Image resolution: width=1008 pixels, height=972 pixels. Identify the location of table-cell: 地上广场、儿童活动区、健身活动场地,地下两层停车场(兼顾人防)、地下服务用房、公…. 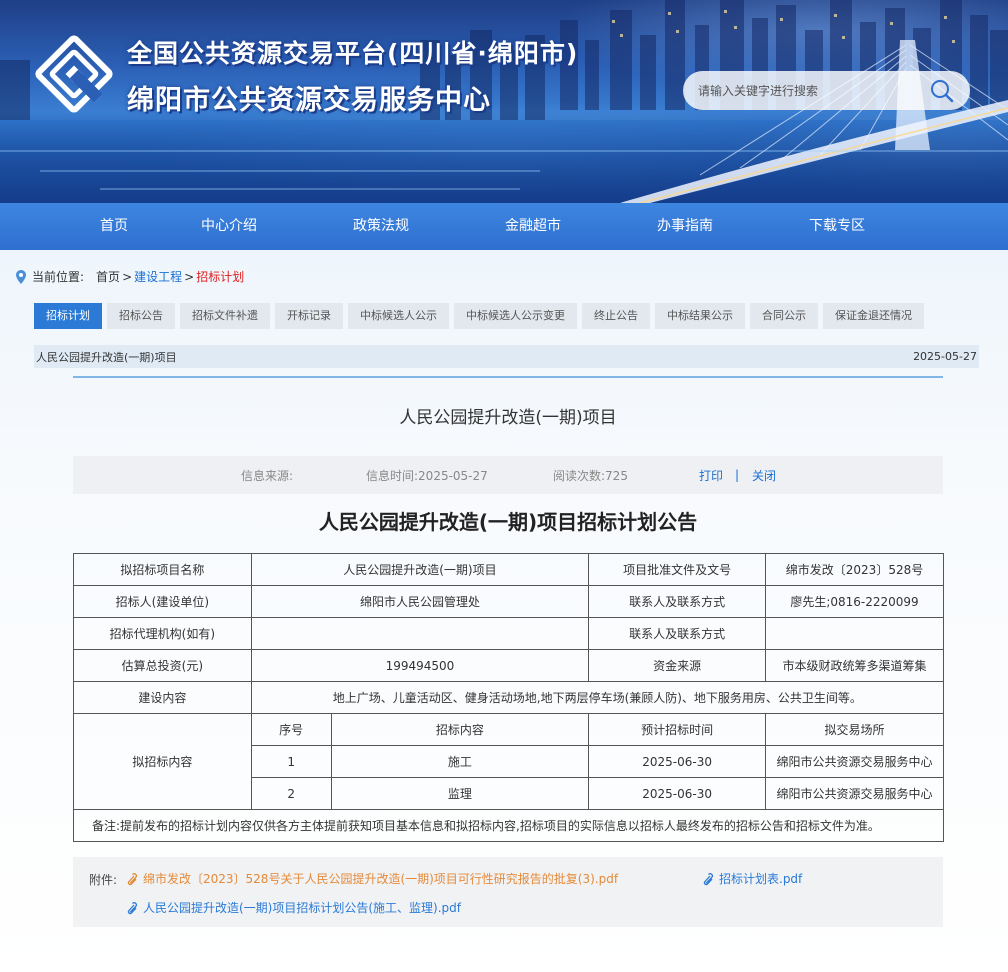
(597, 697).